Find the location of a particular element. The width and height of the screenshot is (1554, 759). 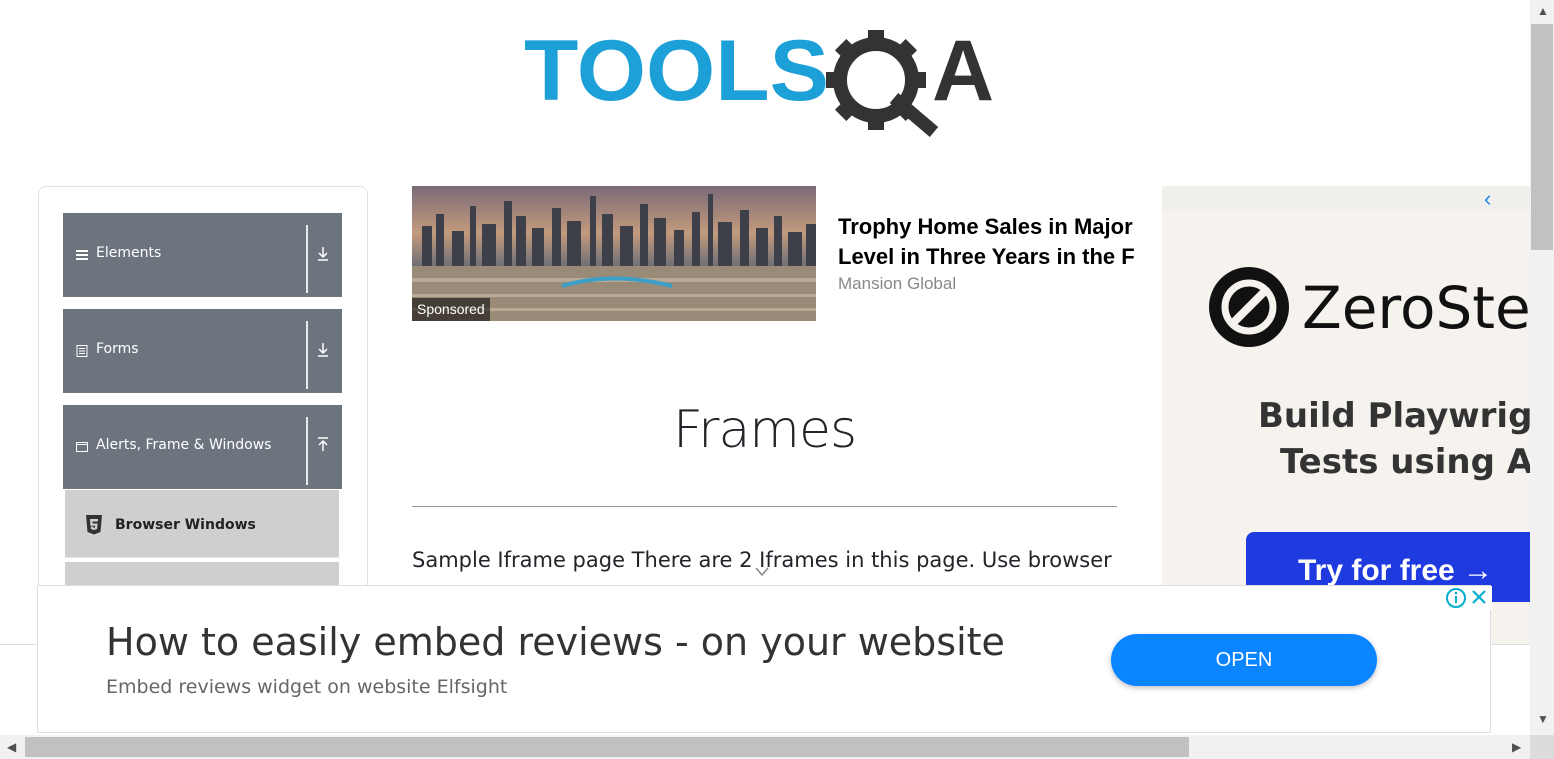

svg-text: TOOLS is located at coordinates (676, 71).